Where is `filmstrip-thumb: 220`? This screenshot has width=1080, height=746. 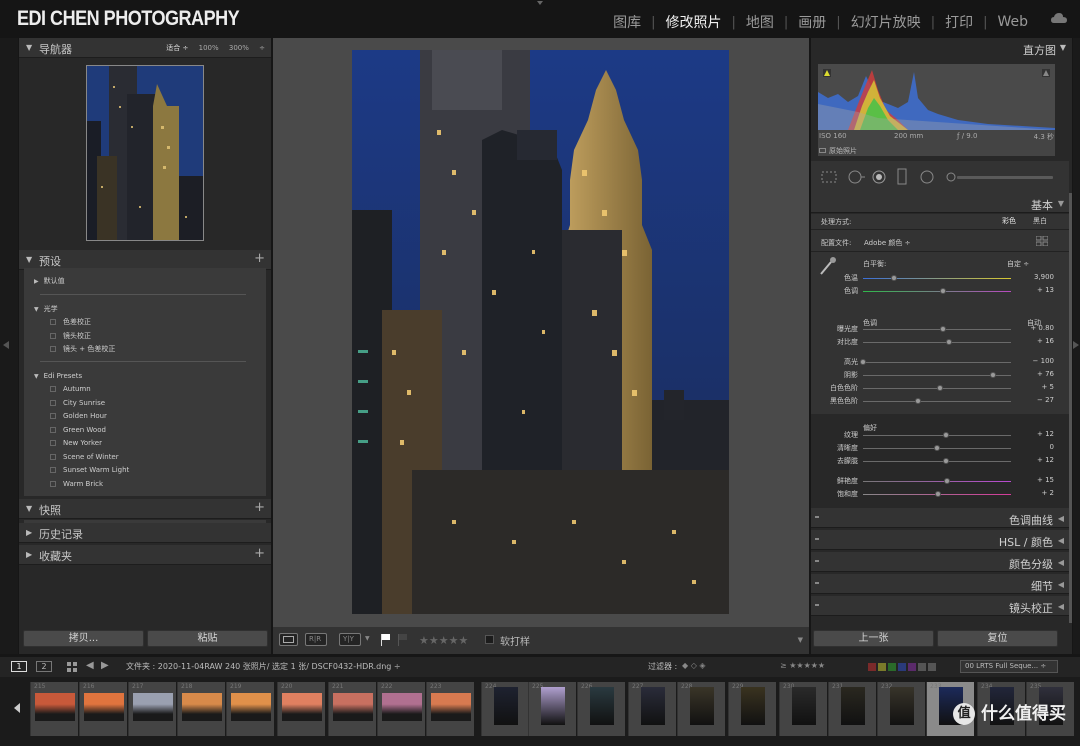
filmstrip-thumb: 220 is located at coordinates (301, 709).